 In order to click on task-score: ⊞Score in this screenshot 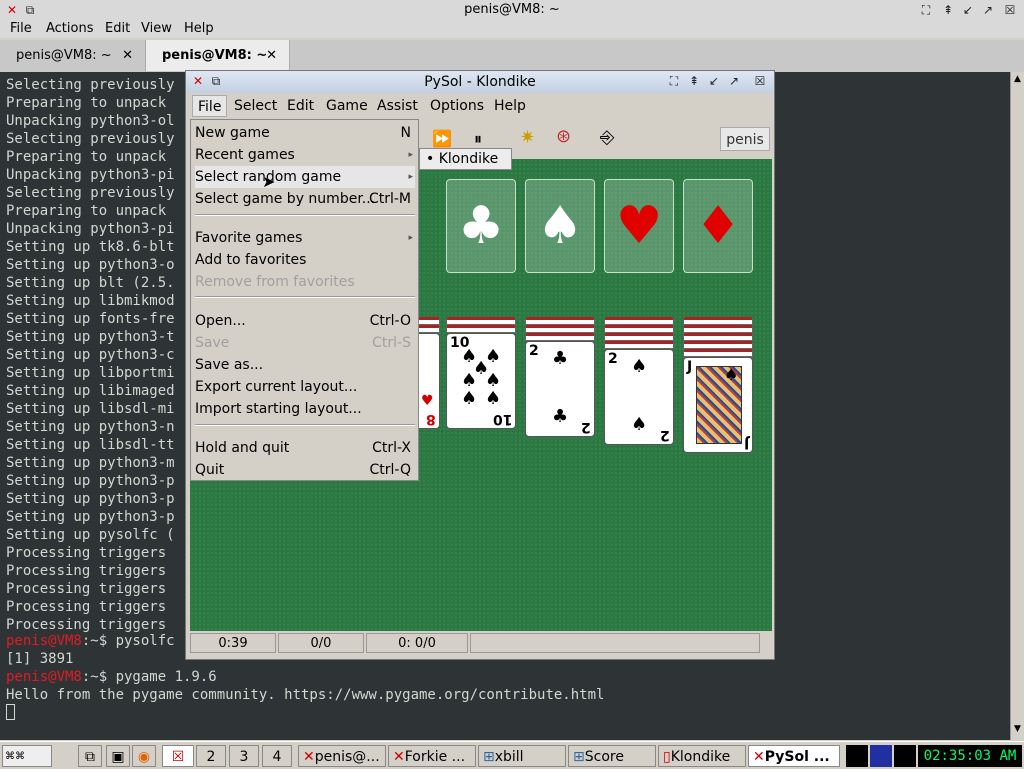, I will do `click(612, 756)`.